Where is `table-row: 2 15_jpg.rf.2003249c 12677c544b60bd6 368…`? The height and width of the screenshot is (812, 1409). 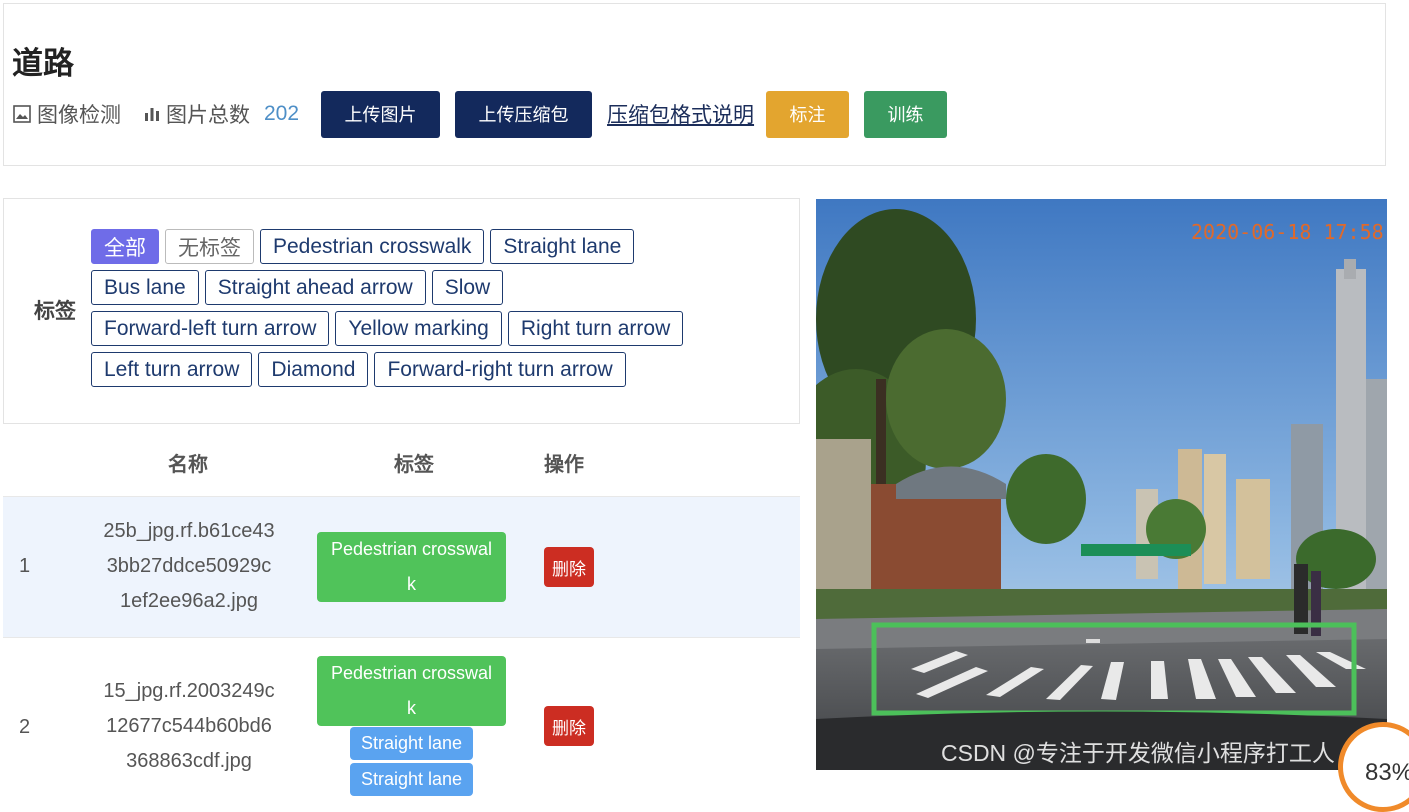 table-row: 2 15_jpg.rf.2003249c 12677c544b60bd6 368… is located at coordinates (401, 717).